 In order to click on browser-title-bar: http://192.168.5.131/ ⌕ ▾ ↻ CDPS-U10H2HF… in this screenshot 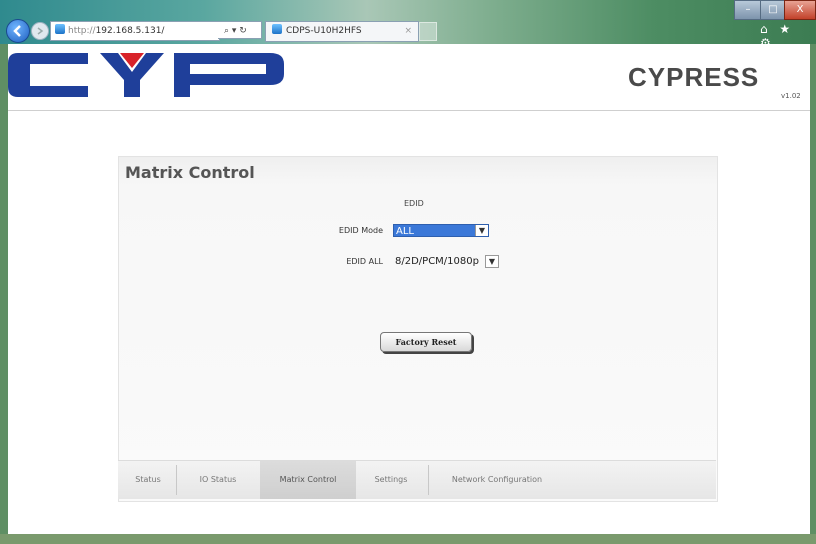, I will do `click(408, 25)`.